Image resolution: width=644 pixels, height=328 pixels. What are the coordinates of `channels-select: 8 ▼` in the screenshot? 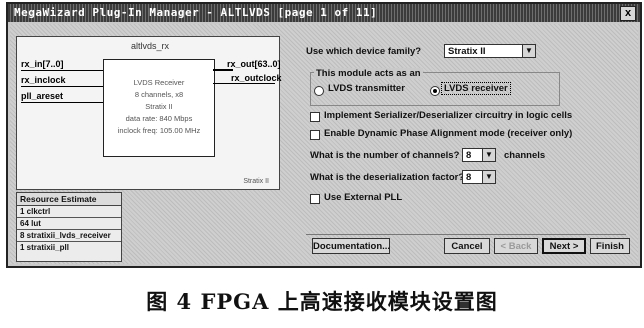 It's located at (479, 155).